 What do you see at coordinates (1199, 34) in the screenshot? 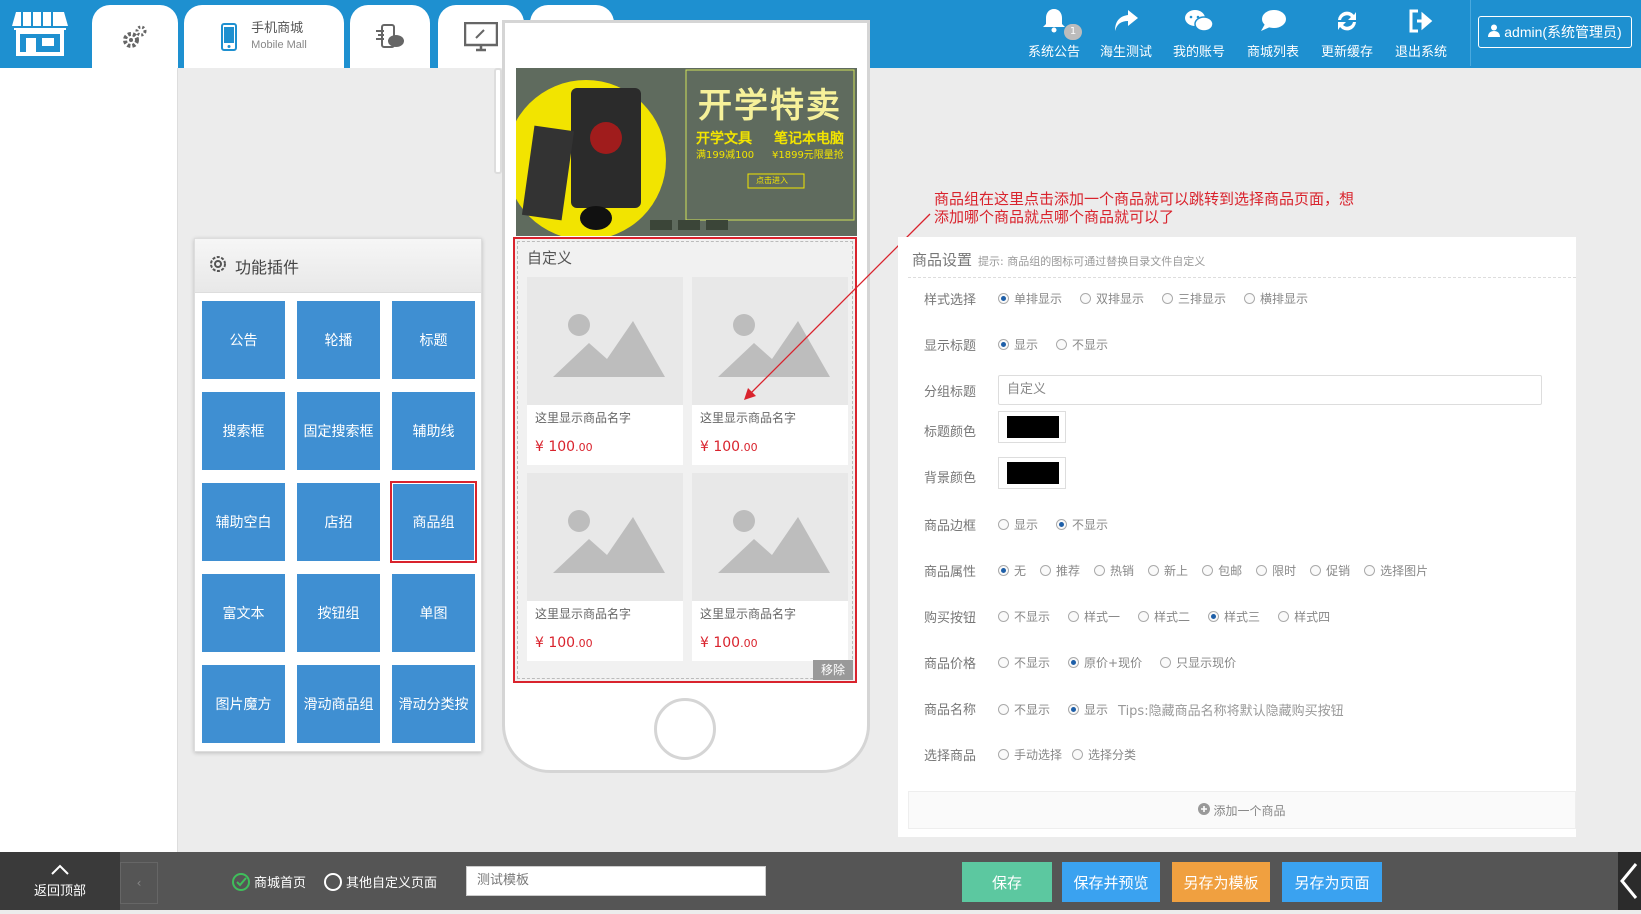
I see `nav-my-account: 我的账号` at bounding box center [1199, 34].